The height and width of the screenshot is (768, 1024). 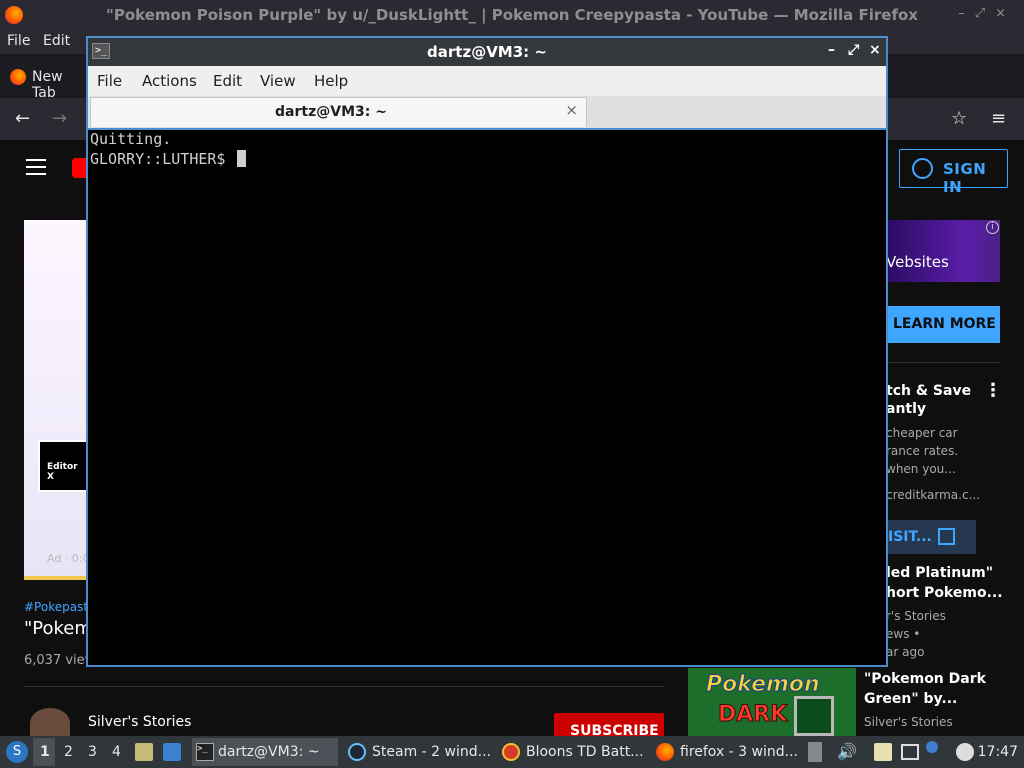 What do you see at coordinates (987, 13) in the screenshot?
I see `firefox-window-controls: –⤢×` at bounding box center [987, 13].